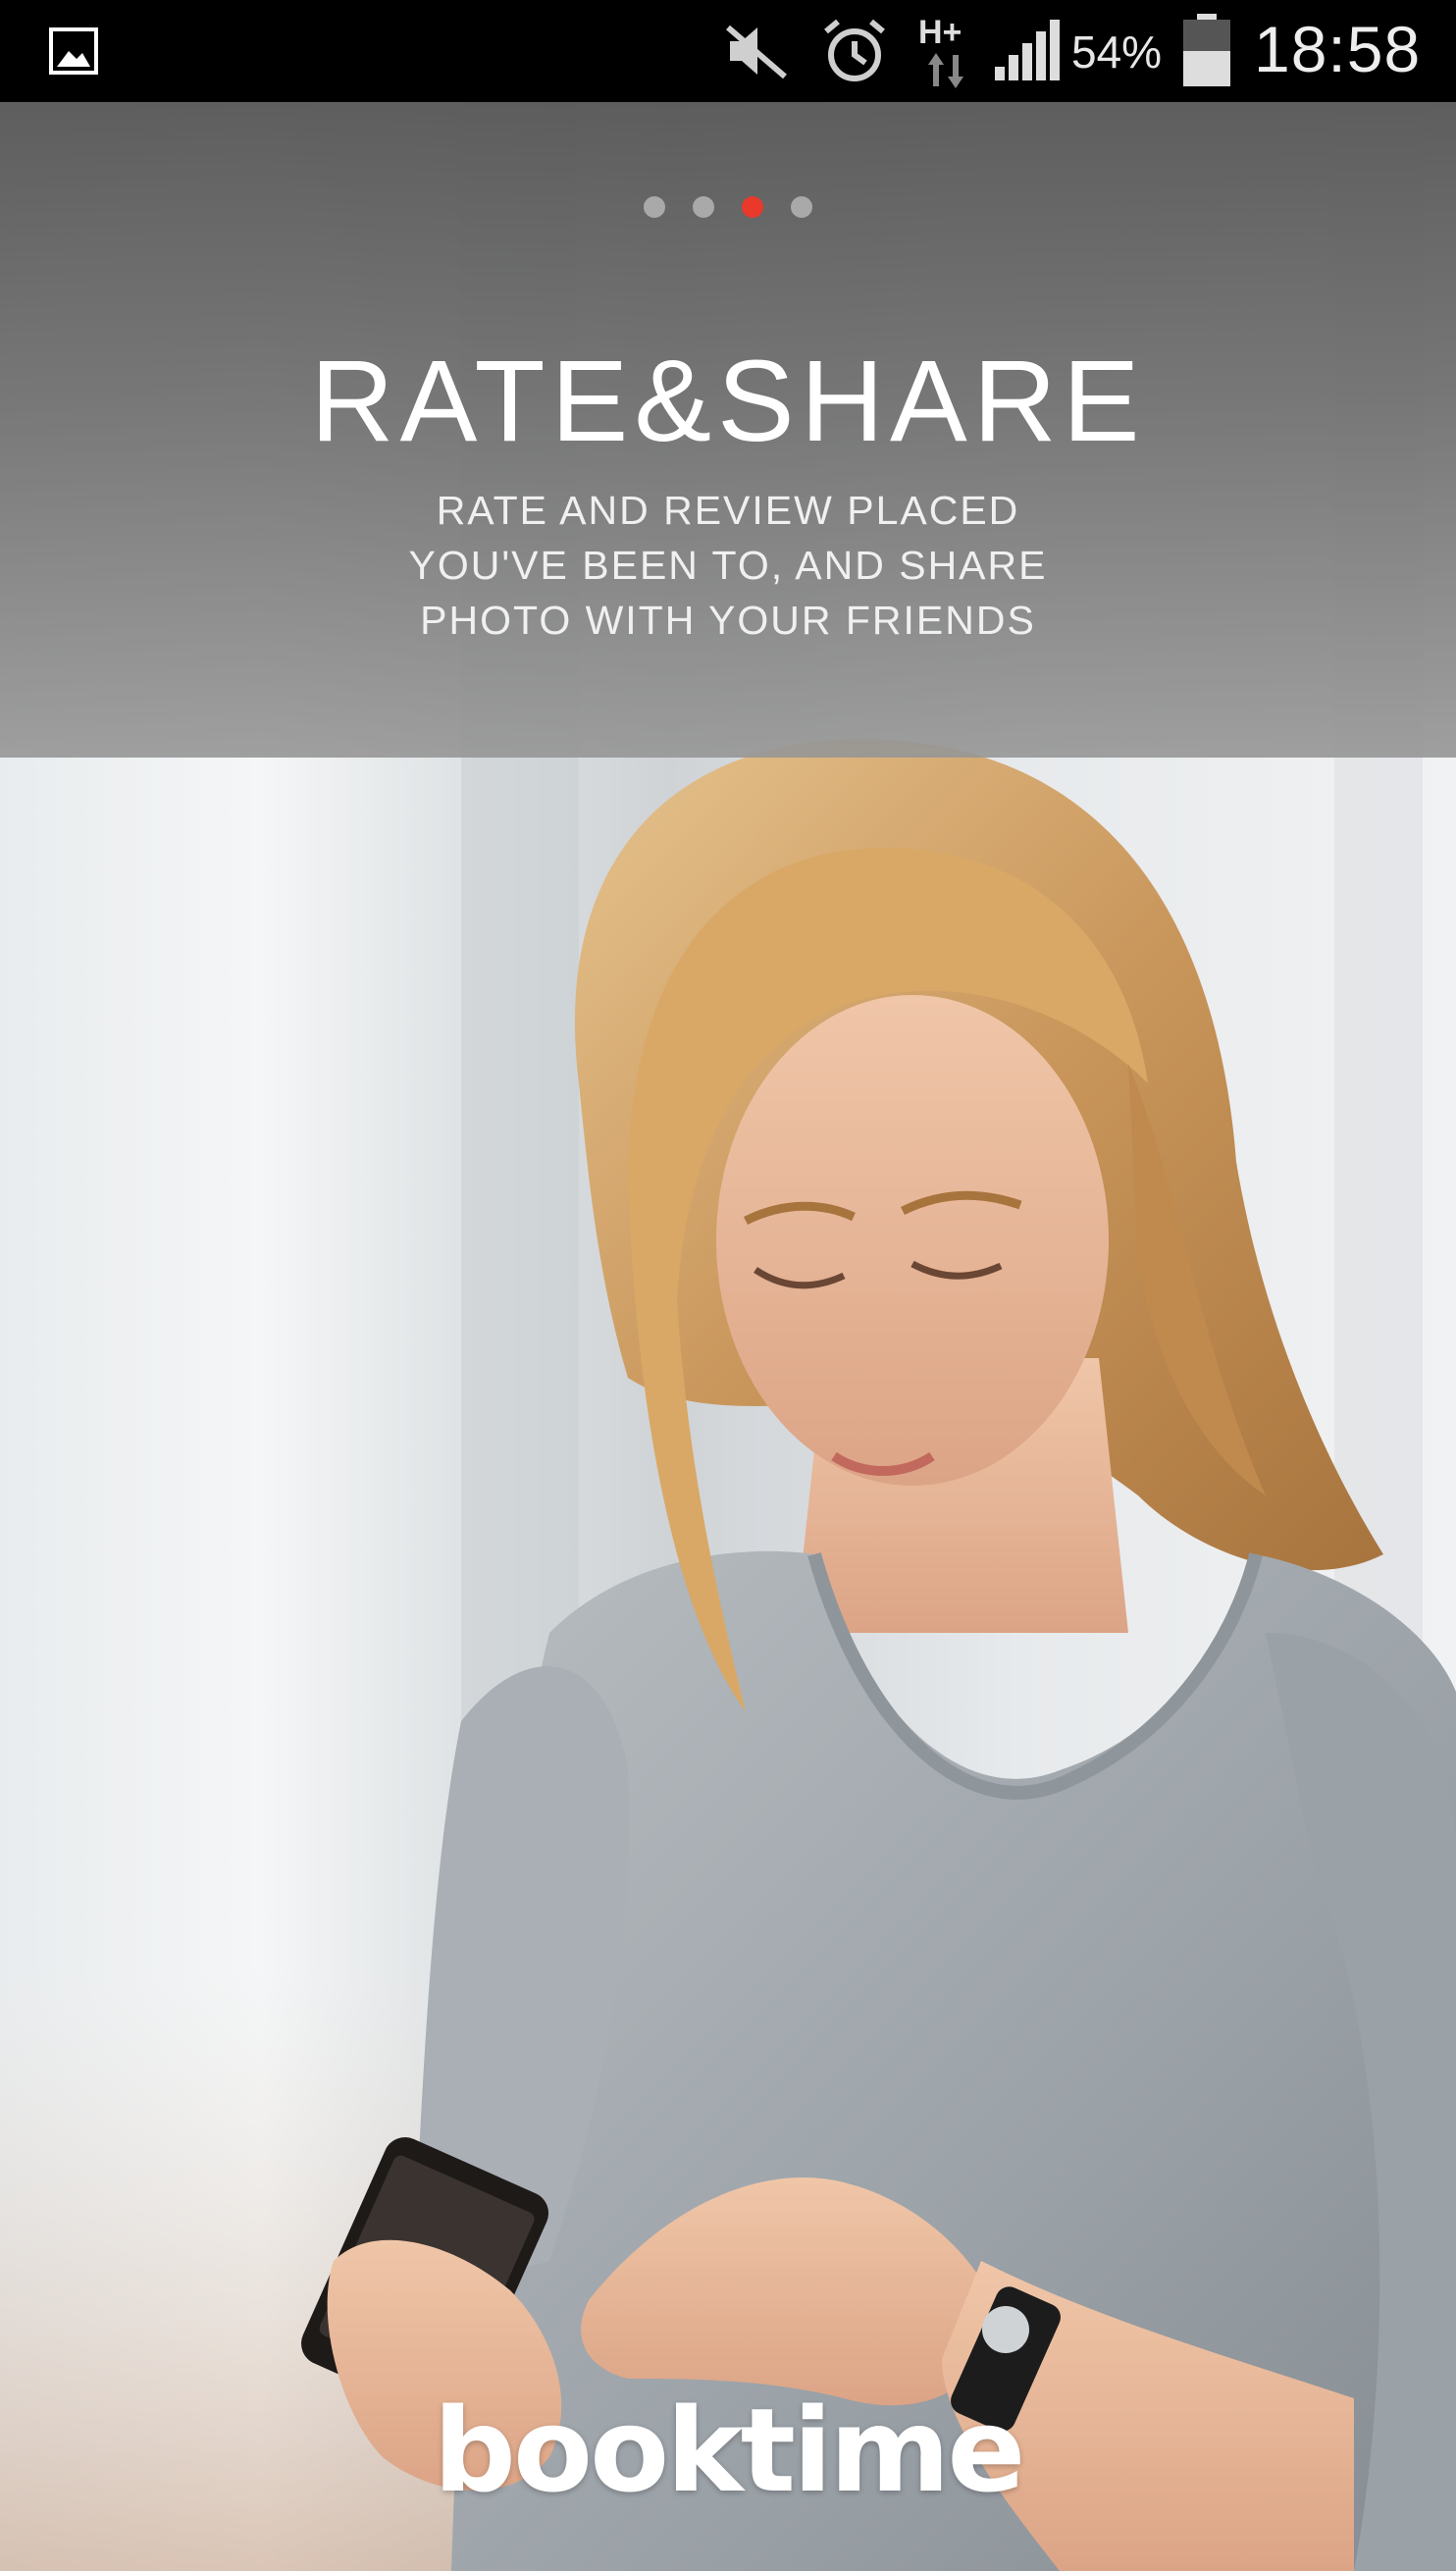  What do you see at coordinates (752, 207) in the screenshot?
I see `page-dot-3-active` at bounding box center [752, 207].